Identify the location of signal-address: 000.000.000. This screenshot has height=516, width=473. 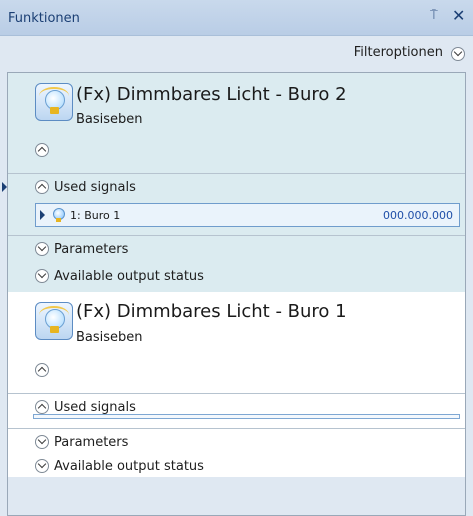
(418, 215).